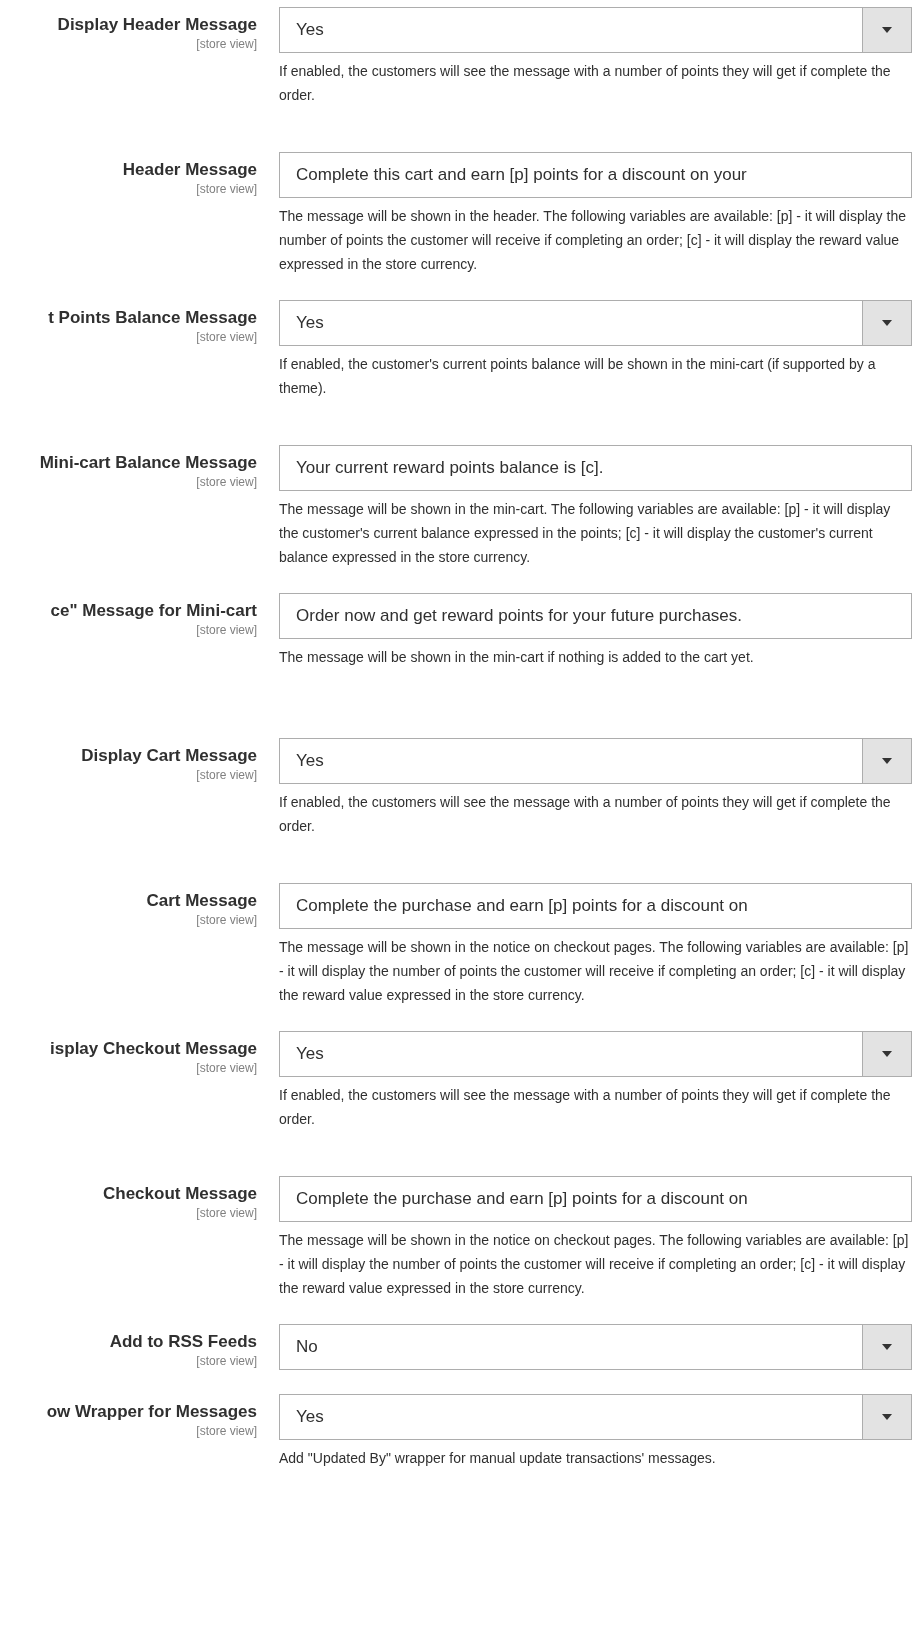 The height and width of the screenshot is (1646, 916). I want to click on field-note: The message will be shown in the min-cart if nothing is added to the cart yet., so click(517, 657).